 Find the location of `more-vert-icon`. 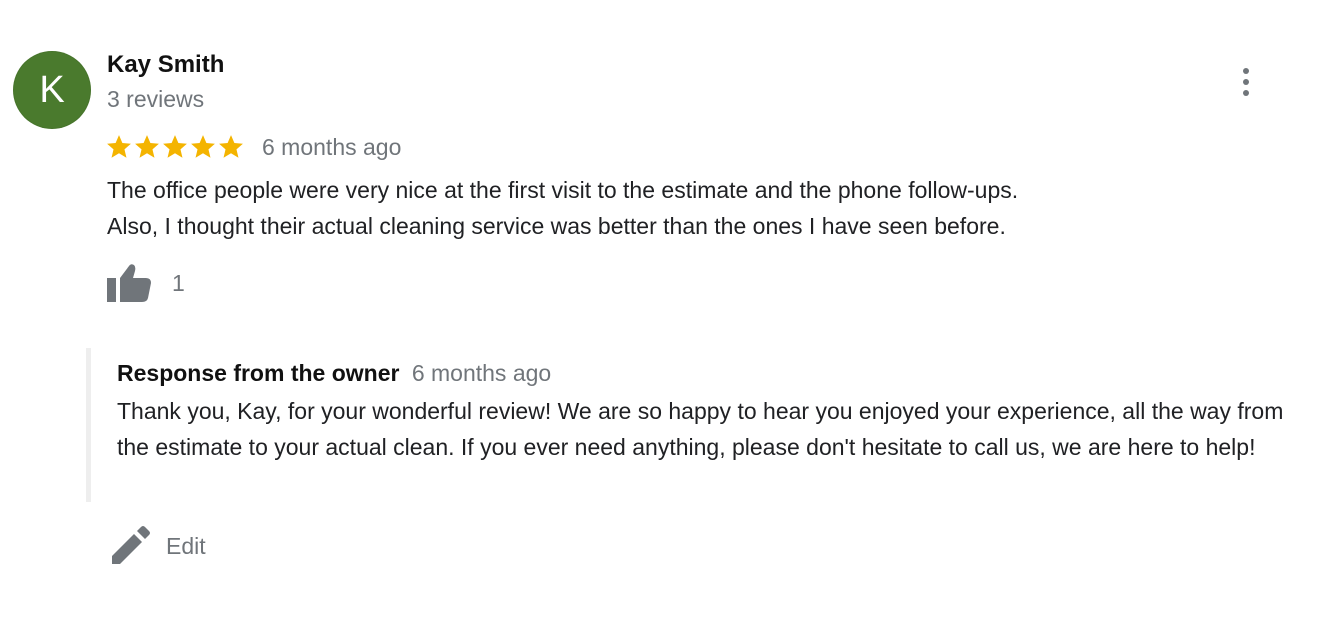

more-vert-icon is located at coordinates (1246, 71).